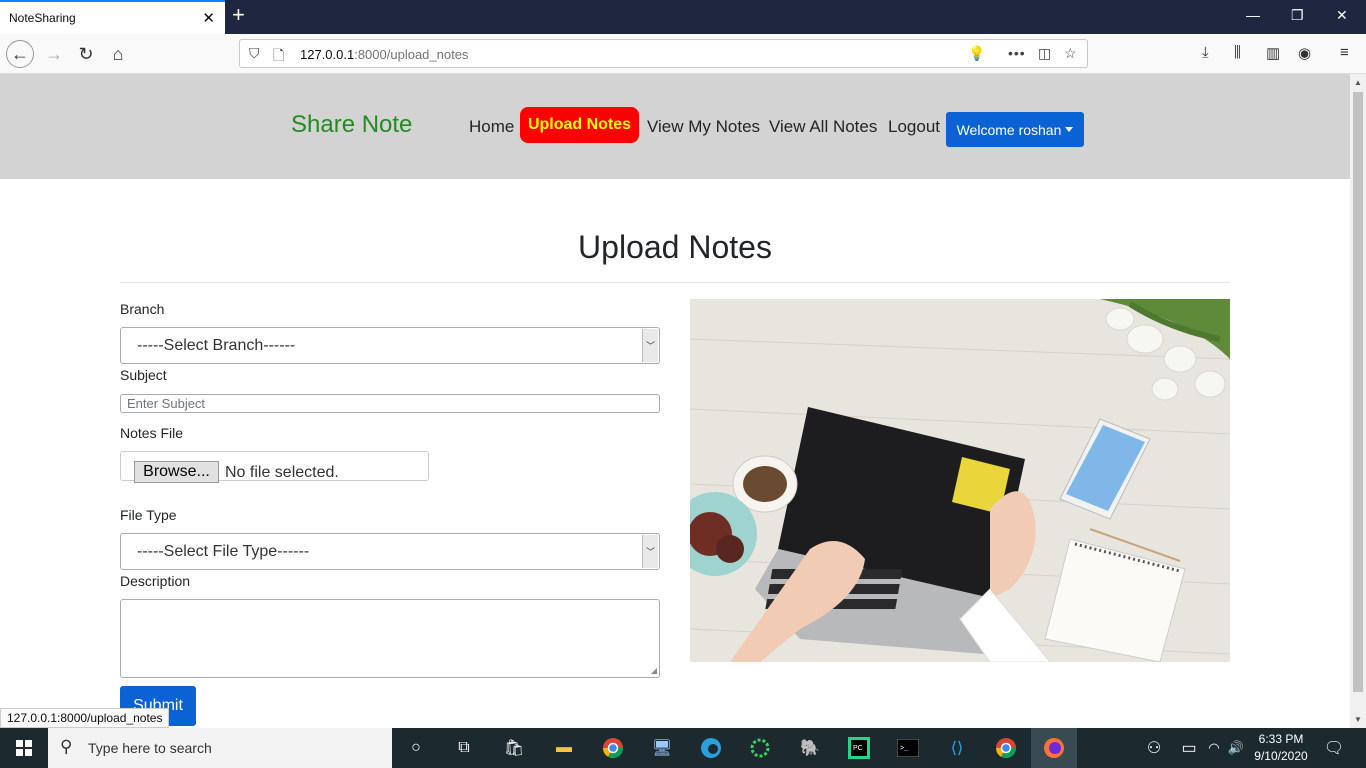  Describe the element at coordinates (1069, 129) in the screenshot. I see `caret-down-icon` at that location.